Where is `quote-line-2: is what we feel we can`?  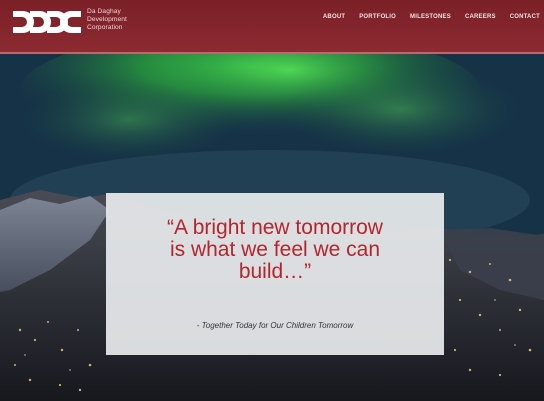
quote-line-2: is what we feel we can is located at coordinates (275, 249).